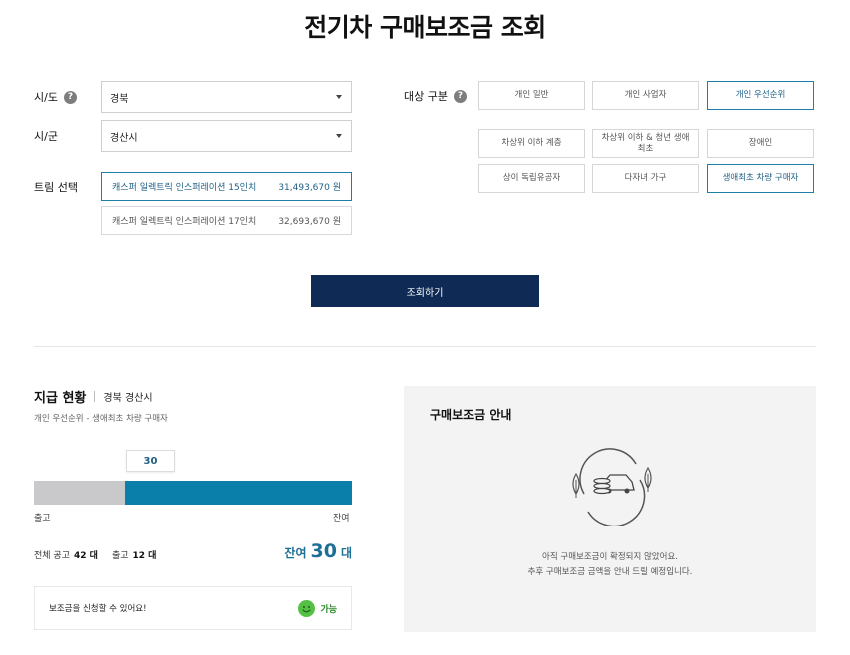 The width and height of the screenshot is (850, 655). What do you see at coordinates (610, 572) in the screenshot?
I see `info-message-2: 추후 구매보조금 금액을 안내 드릴 예정입니다.` at bounding box center [610, 572].